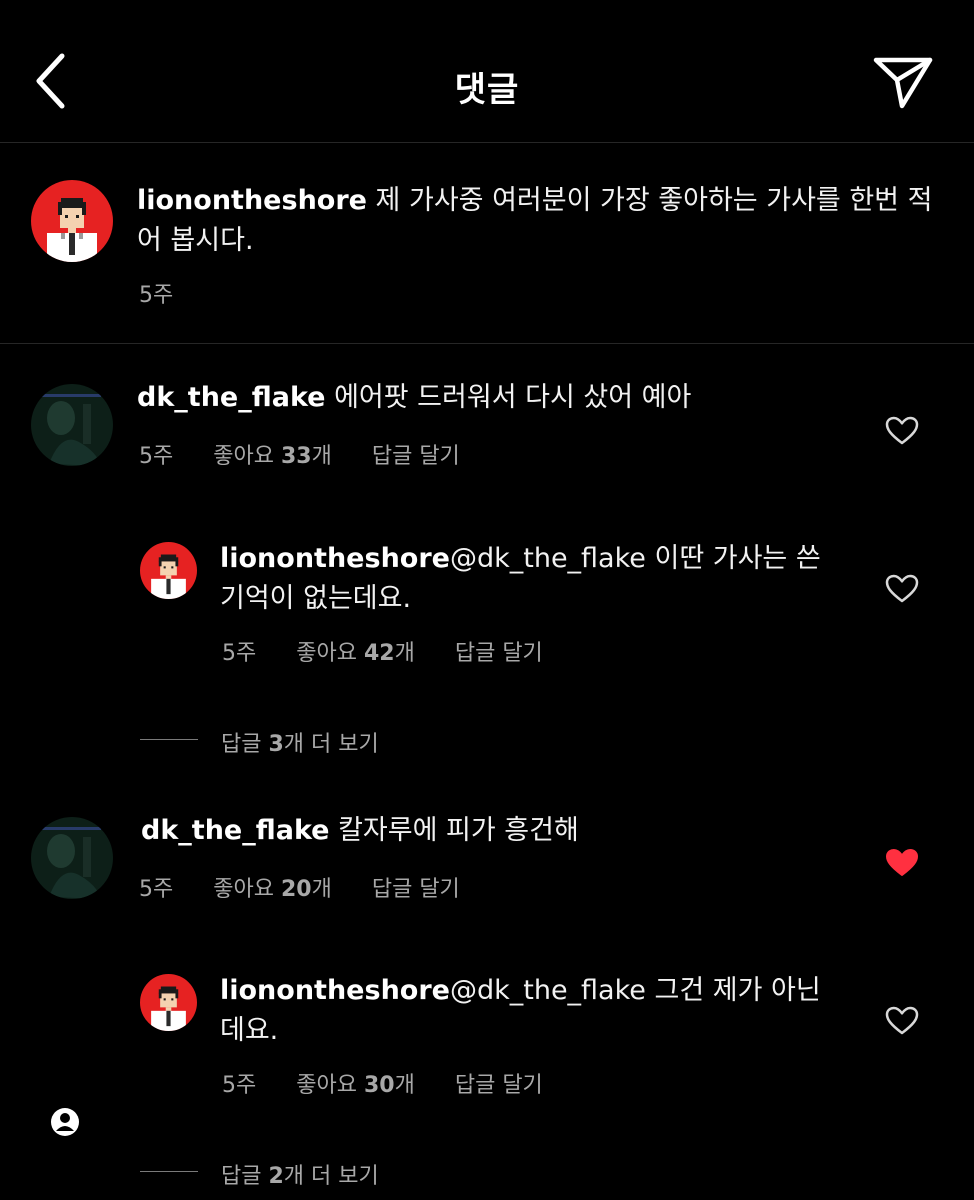 The width and height of the screenshot is (974, 1200). I want to click on reply-meta: 5주 좋아요 42개 답글 달기, so click(402, 651).